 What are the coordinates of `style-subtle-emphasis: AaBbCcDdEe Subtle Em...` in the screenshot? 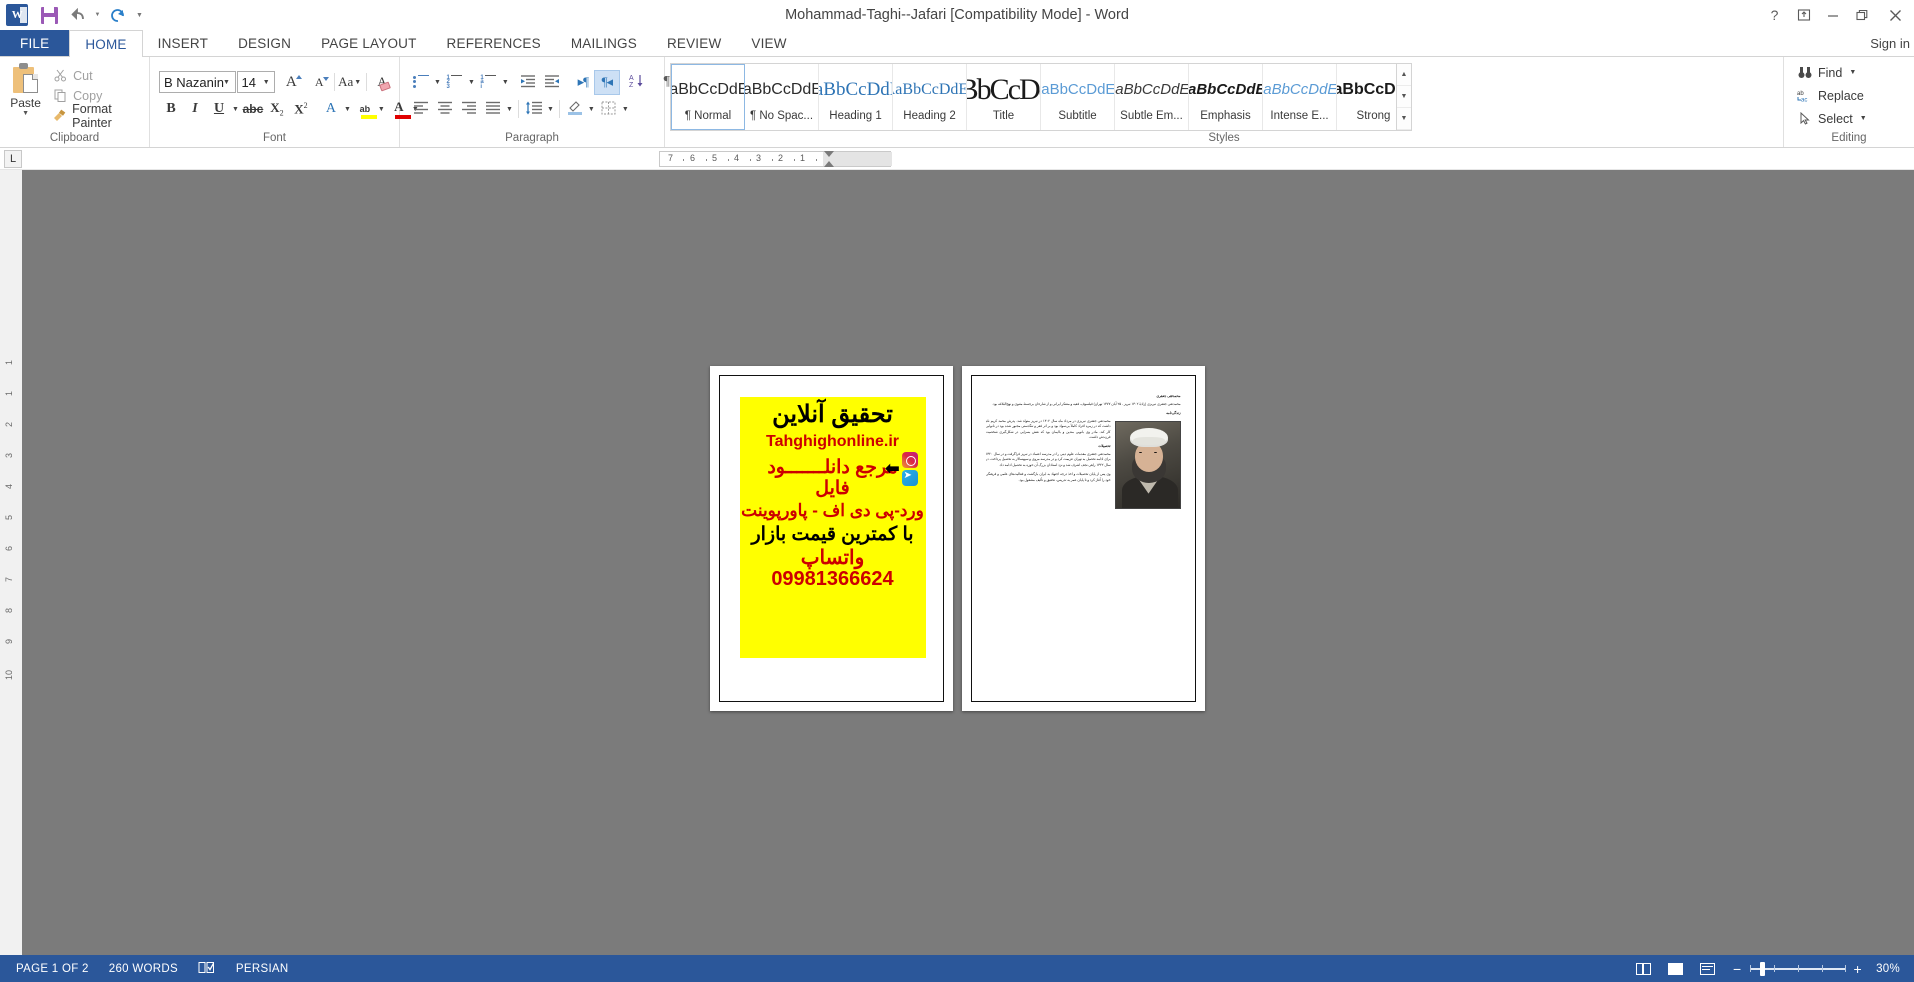 It's located at (1152, 96).